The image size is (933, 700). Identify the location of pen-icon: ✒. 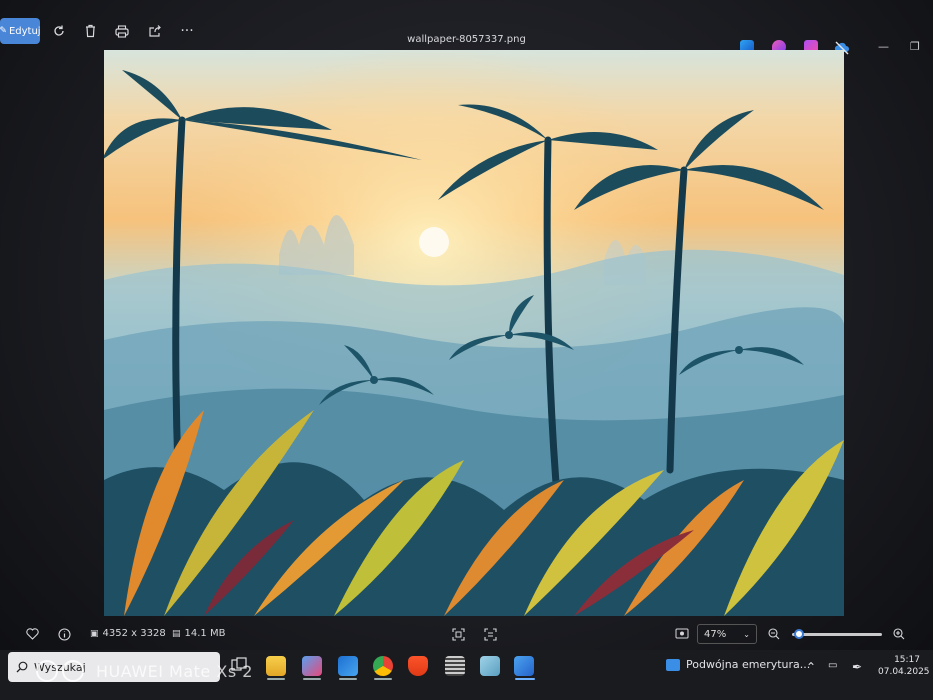
(857, 667).